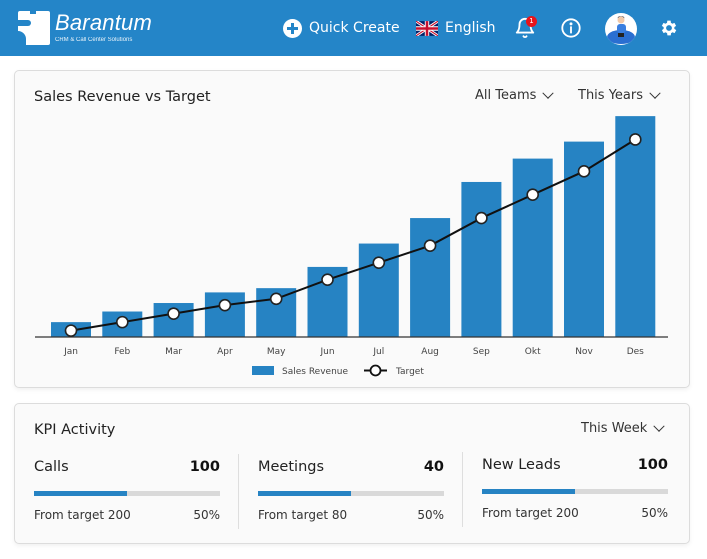  What do you see at coordinates (276, 299) in the screenshot?
I see `target-point-may` at bounding box center [276, 299].